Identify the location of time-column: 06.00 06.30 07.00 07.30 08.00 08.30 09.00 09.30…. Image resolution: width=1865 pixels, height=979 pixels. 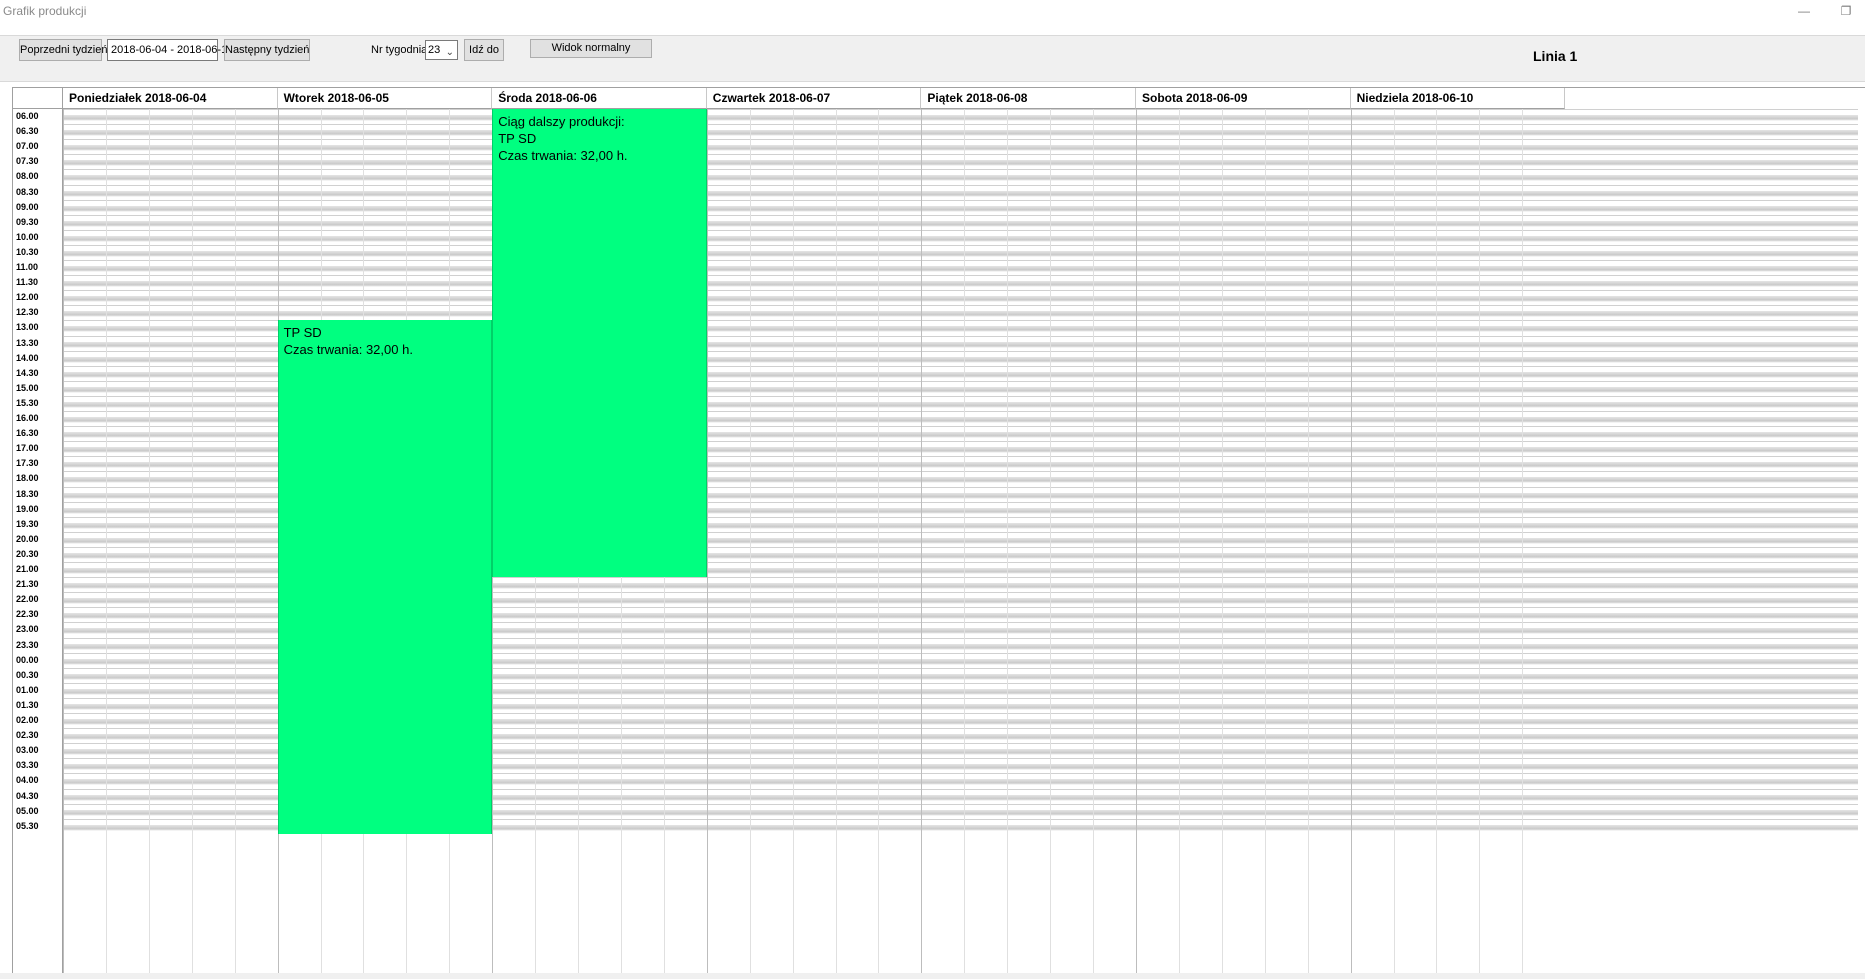
(38, 541).